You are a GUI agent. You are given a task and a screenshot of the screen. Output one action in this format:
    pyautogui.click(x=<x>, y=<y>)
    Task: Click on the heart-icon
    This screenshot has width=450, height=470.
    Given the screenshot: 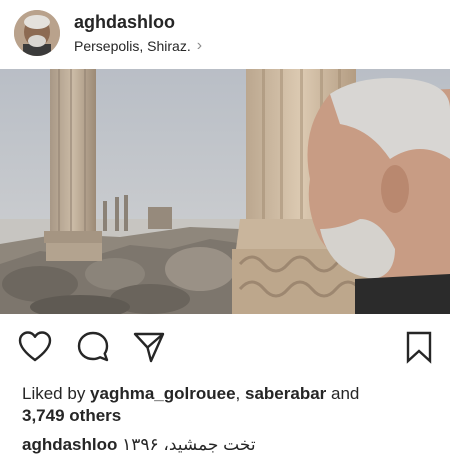 What is the action you would take?
    pyautogui.click(x=35, y=347)
    